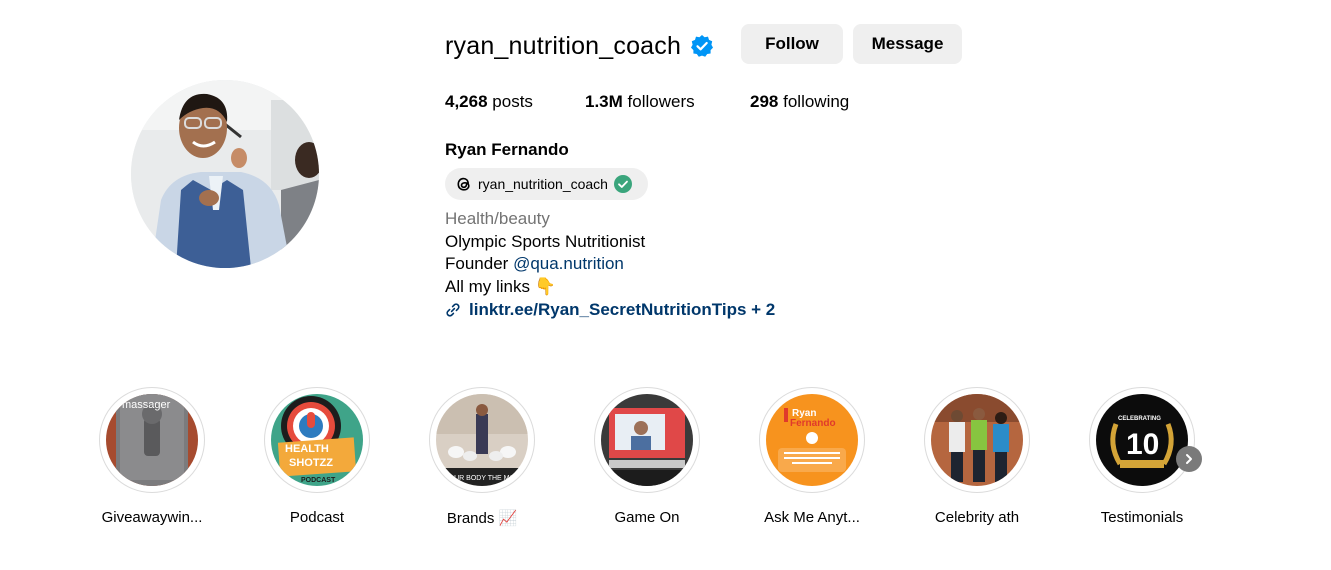 The width and height of the screenshot is (1331, 570). I want to click on posts-stat: 4,268 posts, so click(489, 102).